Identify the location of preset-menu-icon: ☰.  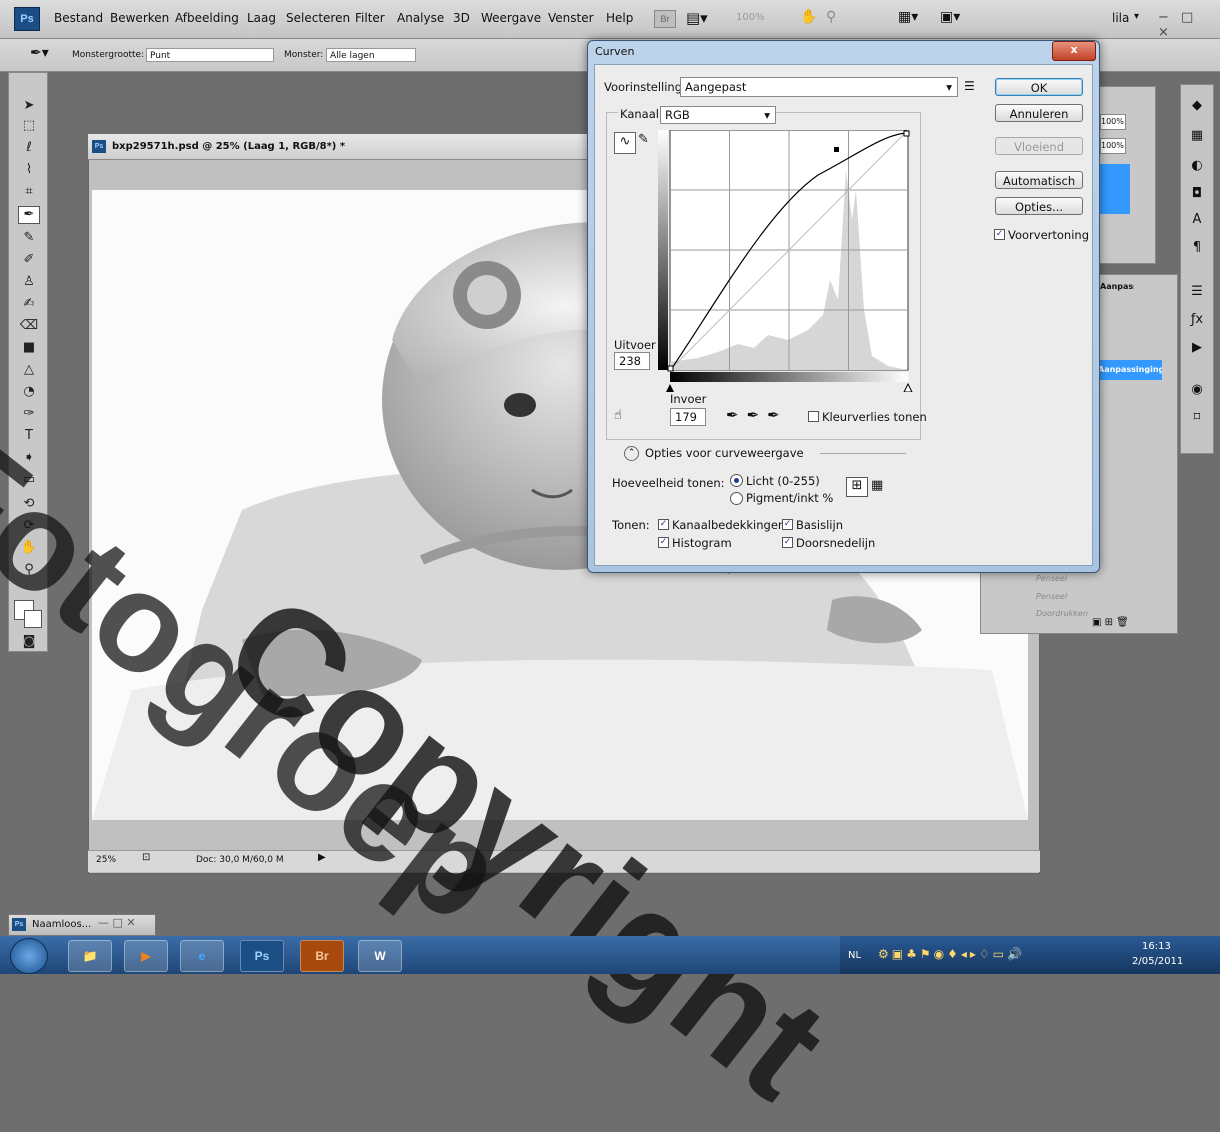
(969, 86).